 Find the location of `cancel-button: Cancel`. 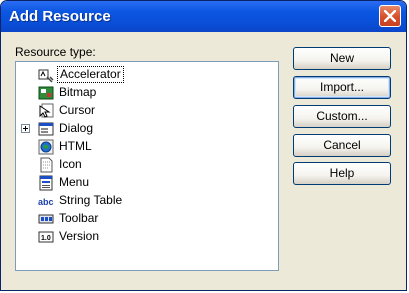

cancel-button: Cancel is located at coordinates (342, 145).